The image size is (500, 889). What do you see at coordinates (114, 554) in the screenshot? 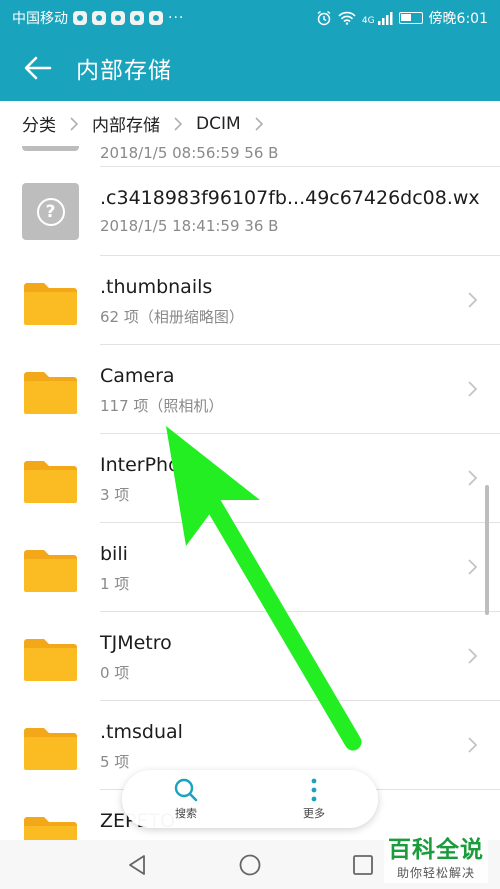
I see `item-name: bili` at bounding box center [114, 554].